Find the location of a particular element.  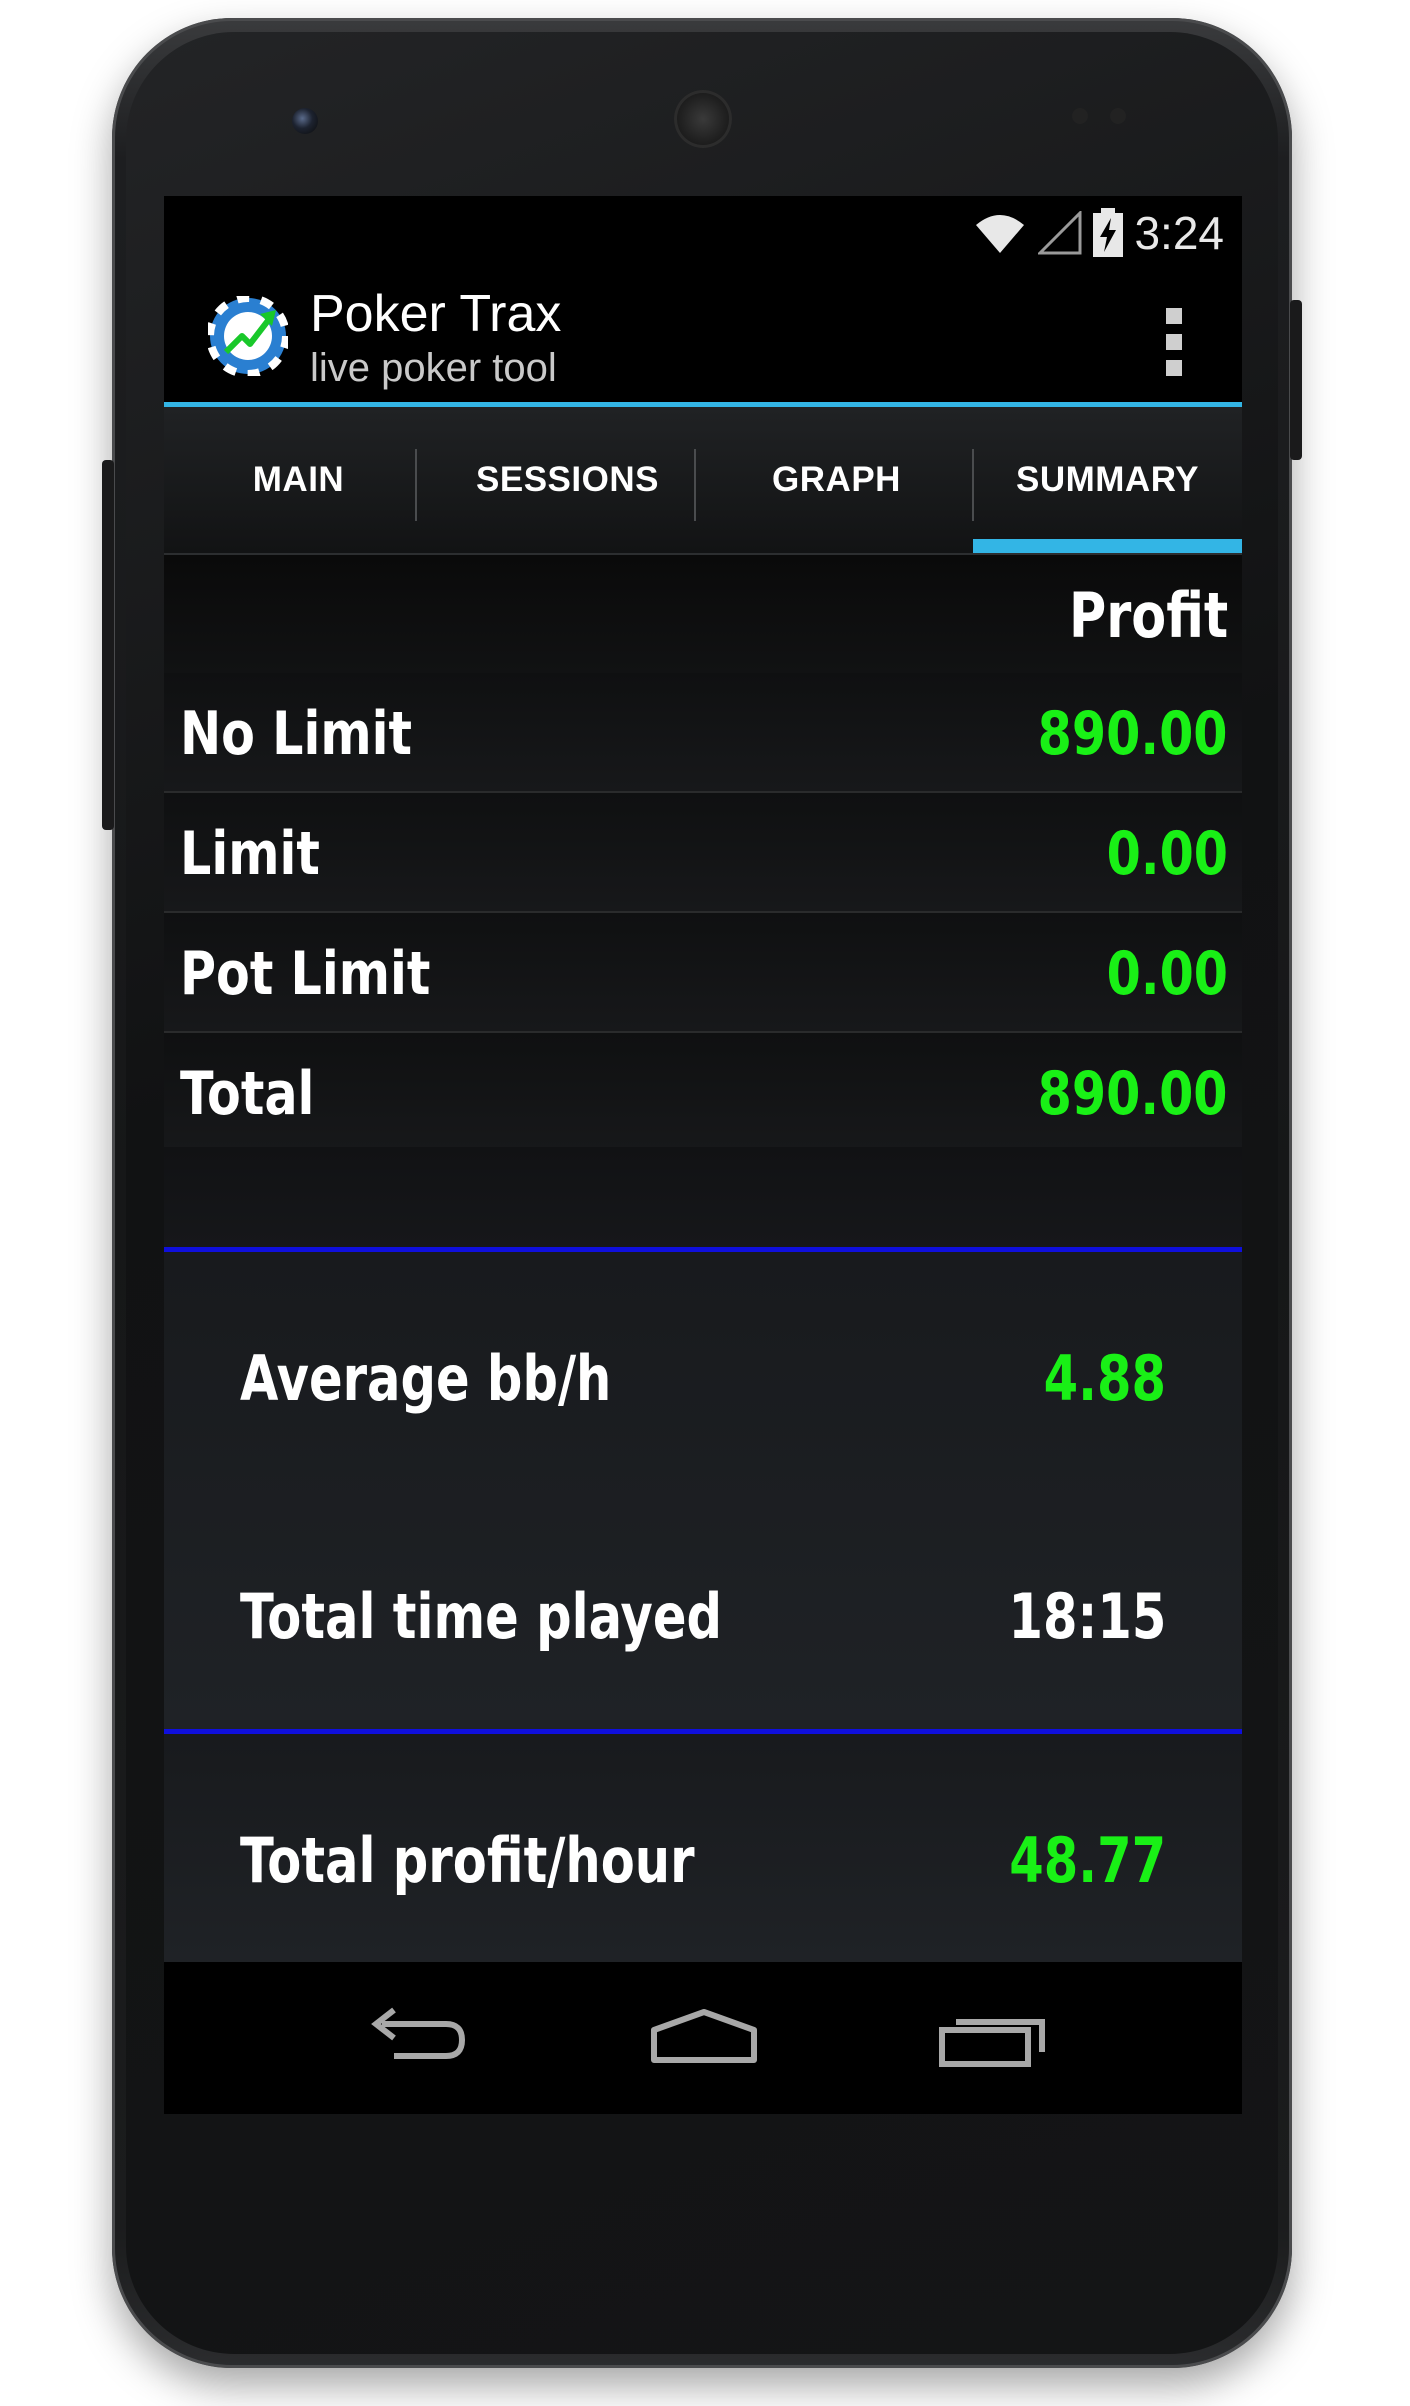

stat-label-total-time: Total time played is located at coordinates (481, 1616).